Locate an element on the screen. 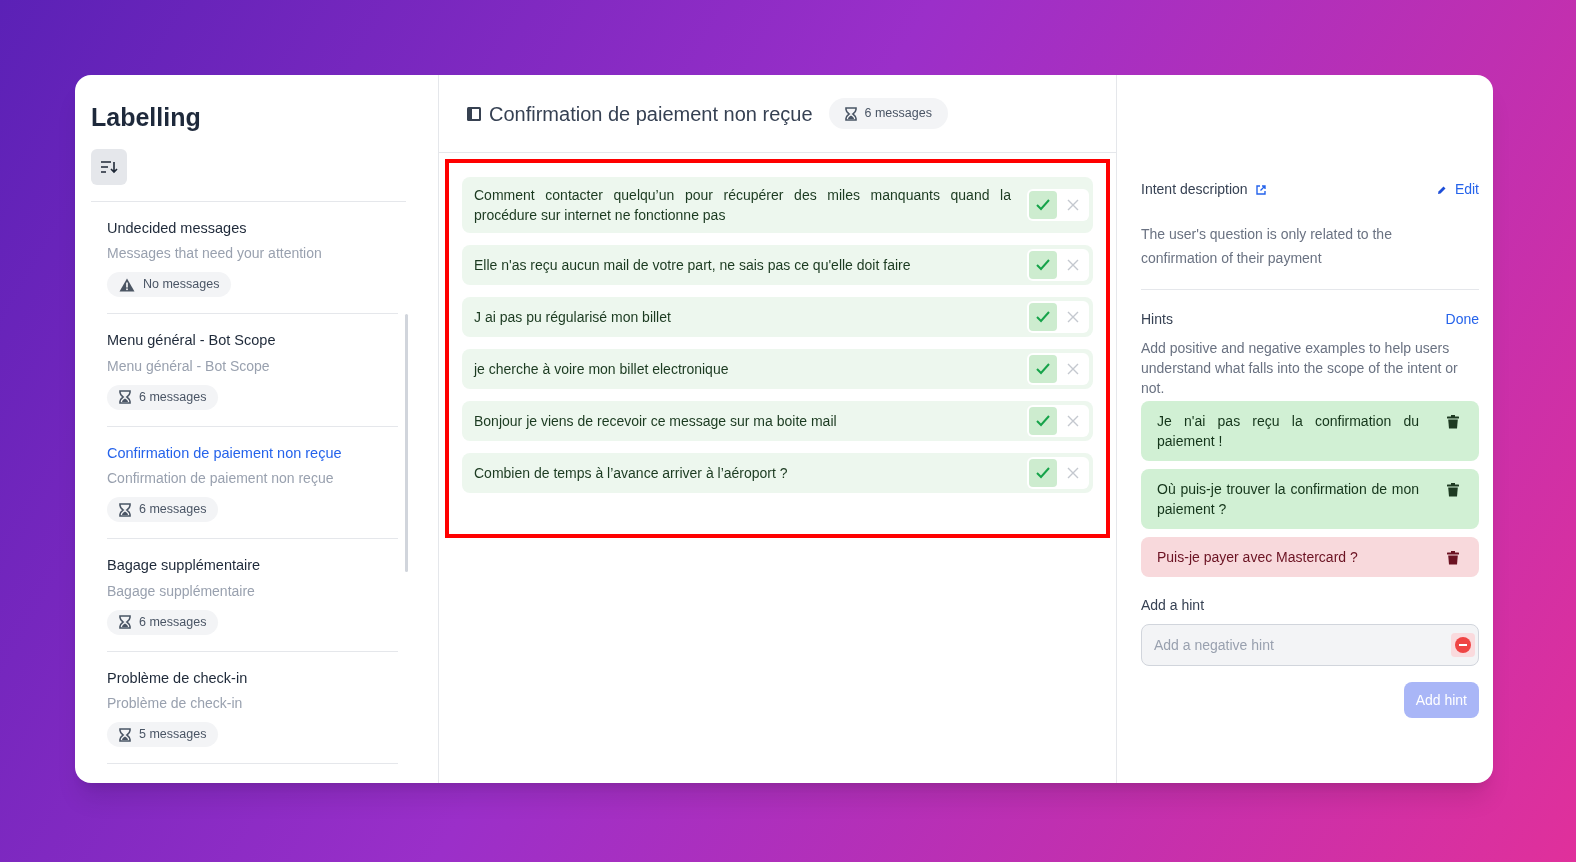 This screenshot has height=862, width=1576. page-title: Confirmation de paiement non reçue is located at coordinates (651, 114).